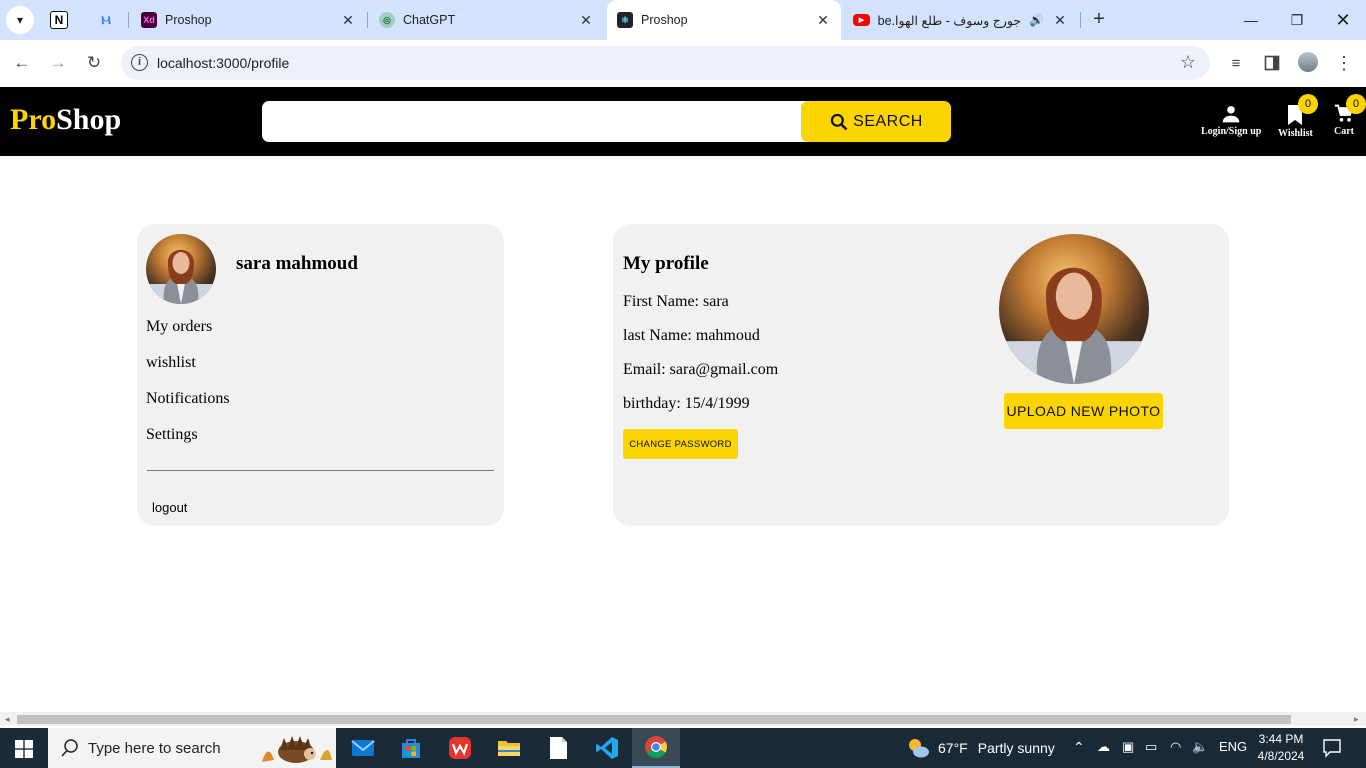  I want to click on onedrive-icon: ☁, so click(1103, 747).